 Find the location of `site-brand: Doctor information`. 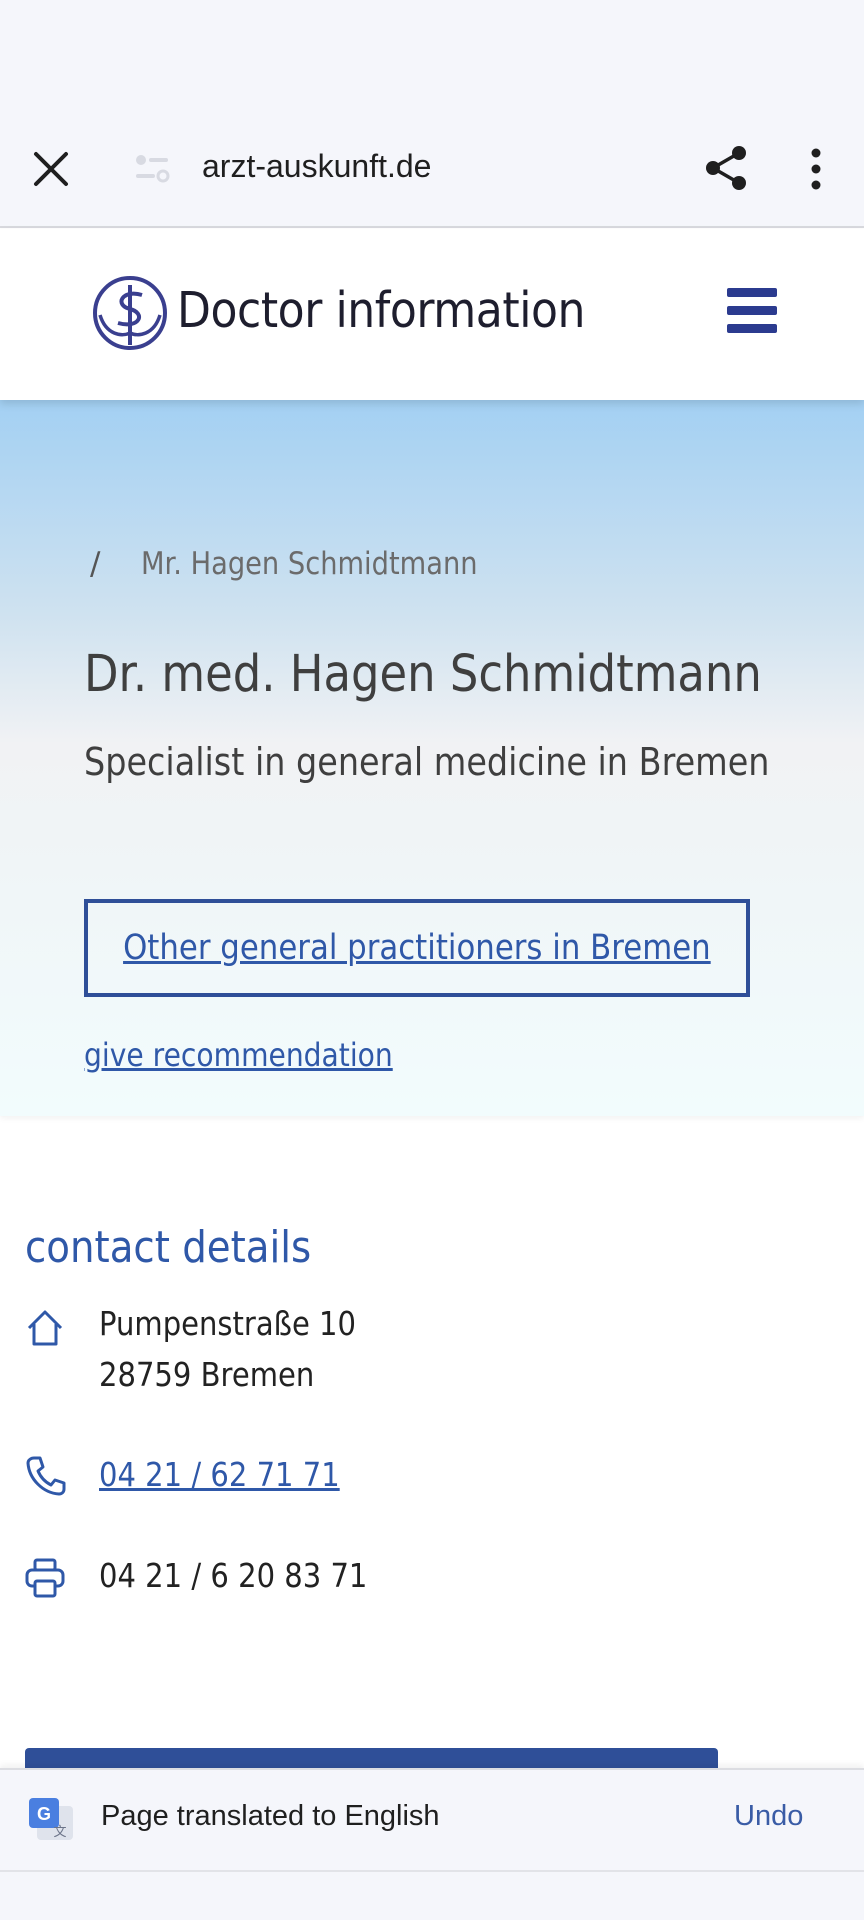

site-brand: Doctor information is located at coordinates (381, 310).